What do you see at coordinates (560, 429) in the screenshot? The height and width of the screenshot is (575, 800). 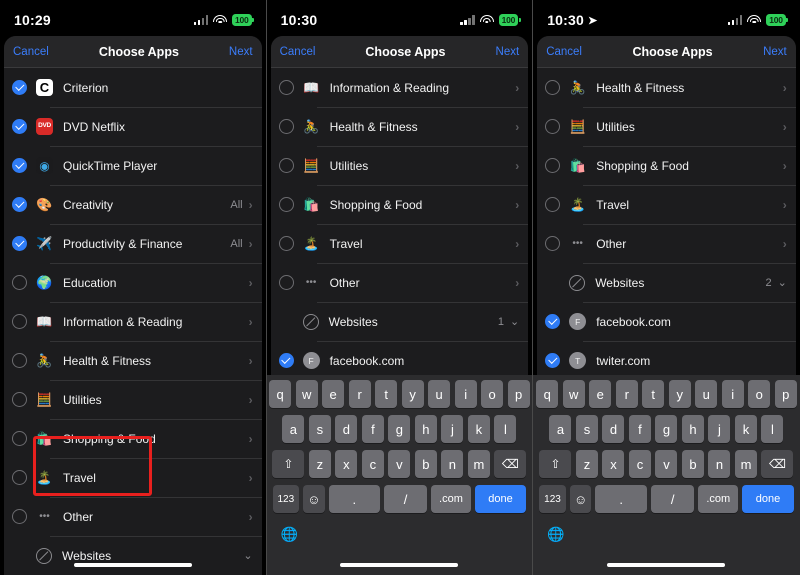 I see `key-a: a` at bounding box center [560, 429].